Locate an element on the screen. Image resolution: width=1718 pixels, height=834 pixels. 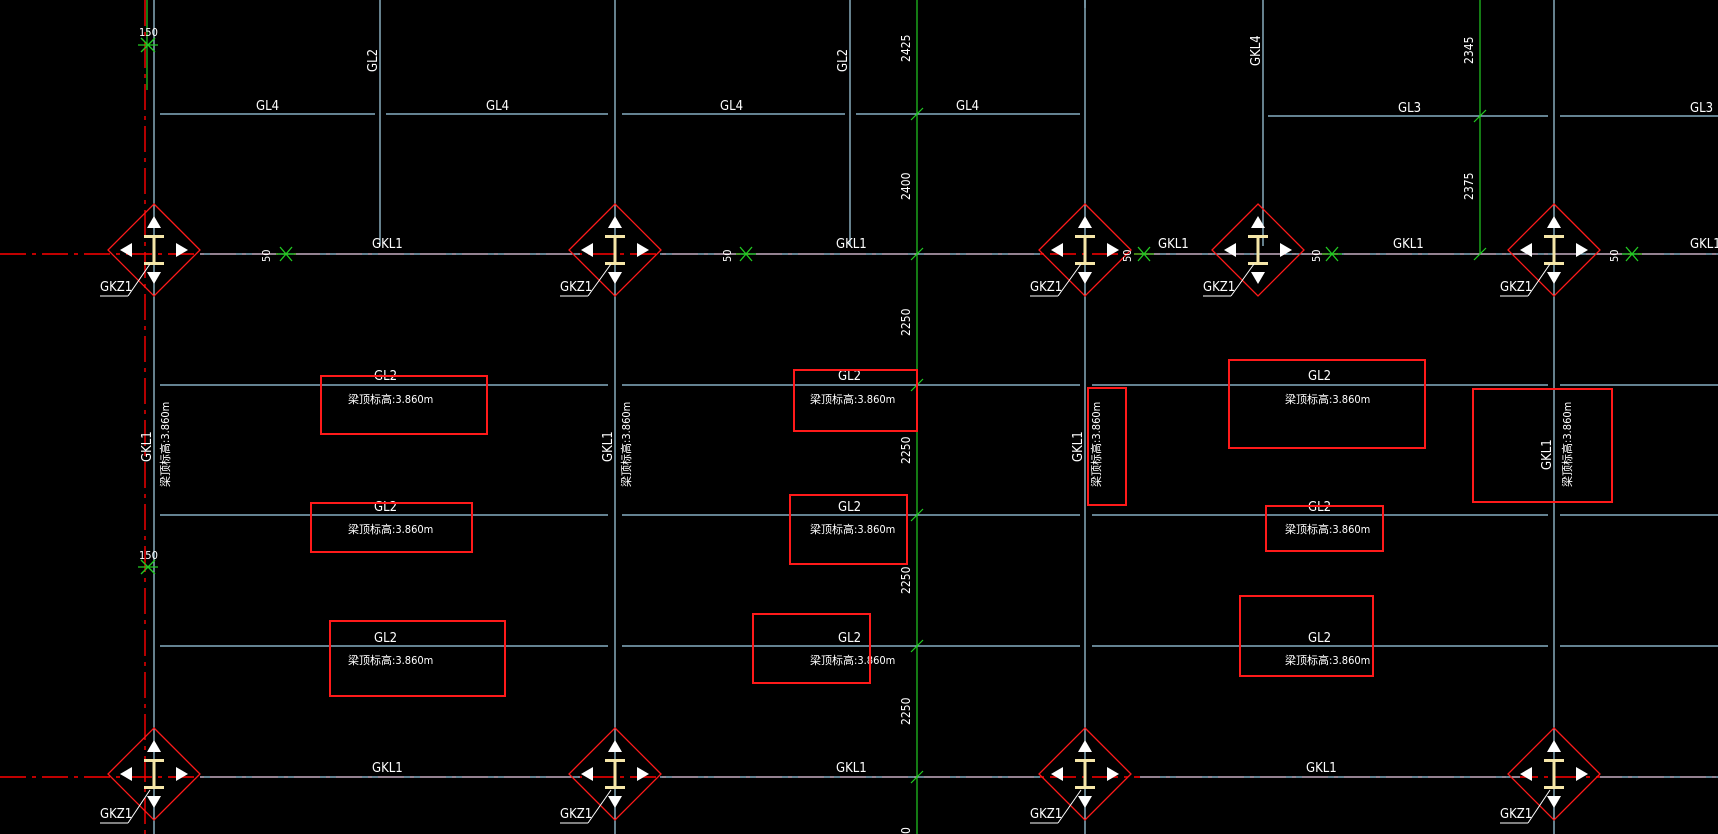
highlight-box is located at coordinates (811, 648).